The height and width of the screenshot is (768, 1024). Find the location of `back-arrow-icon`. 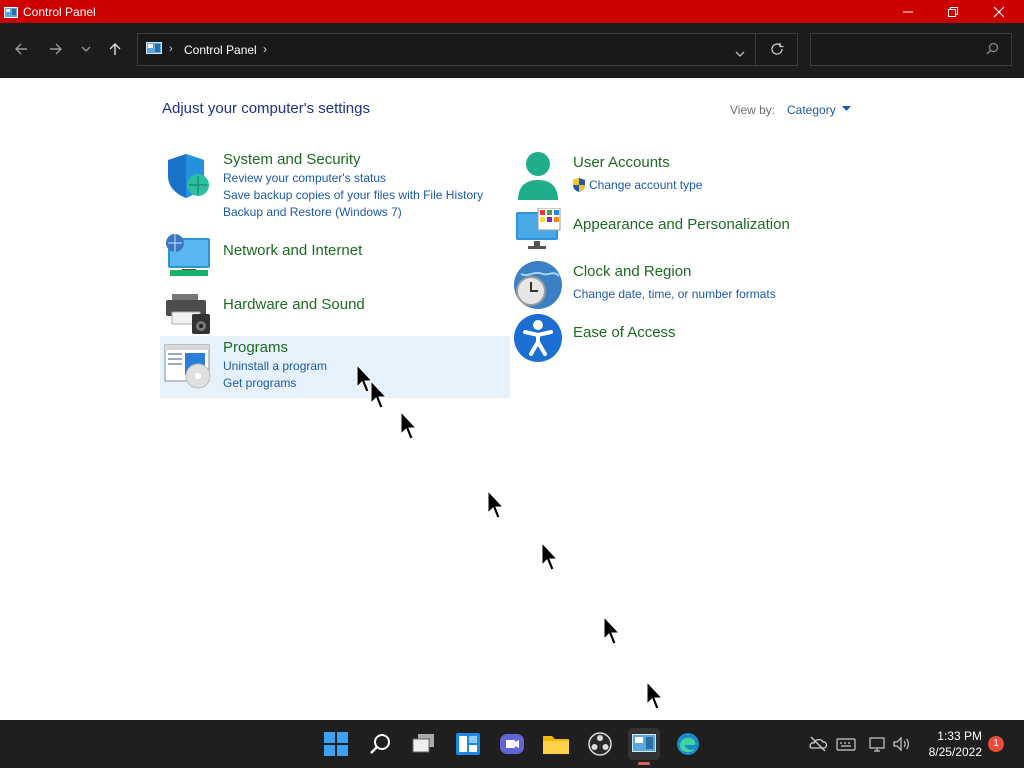

back-arrow-icon is located at coordinates (21, 49).